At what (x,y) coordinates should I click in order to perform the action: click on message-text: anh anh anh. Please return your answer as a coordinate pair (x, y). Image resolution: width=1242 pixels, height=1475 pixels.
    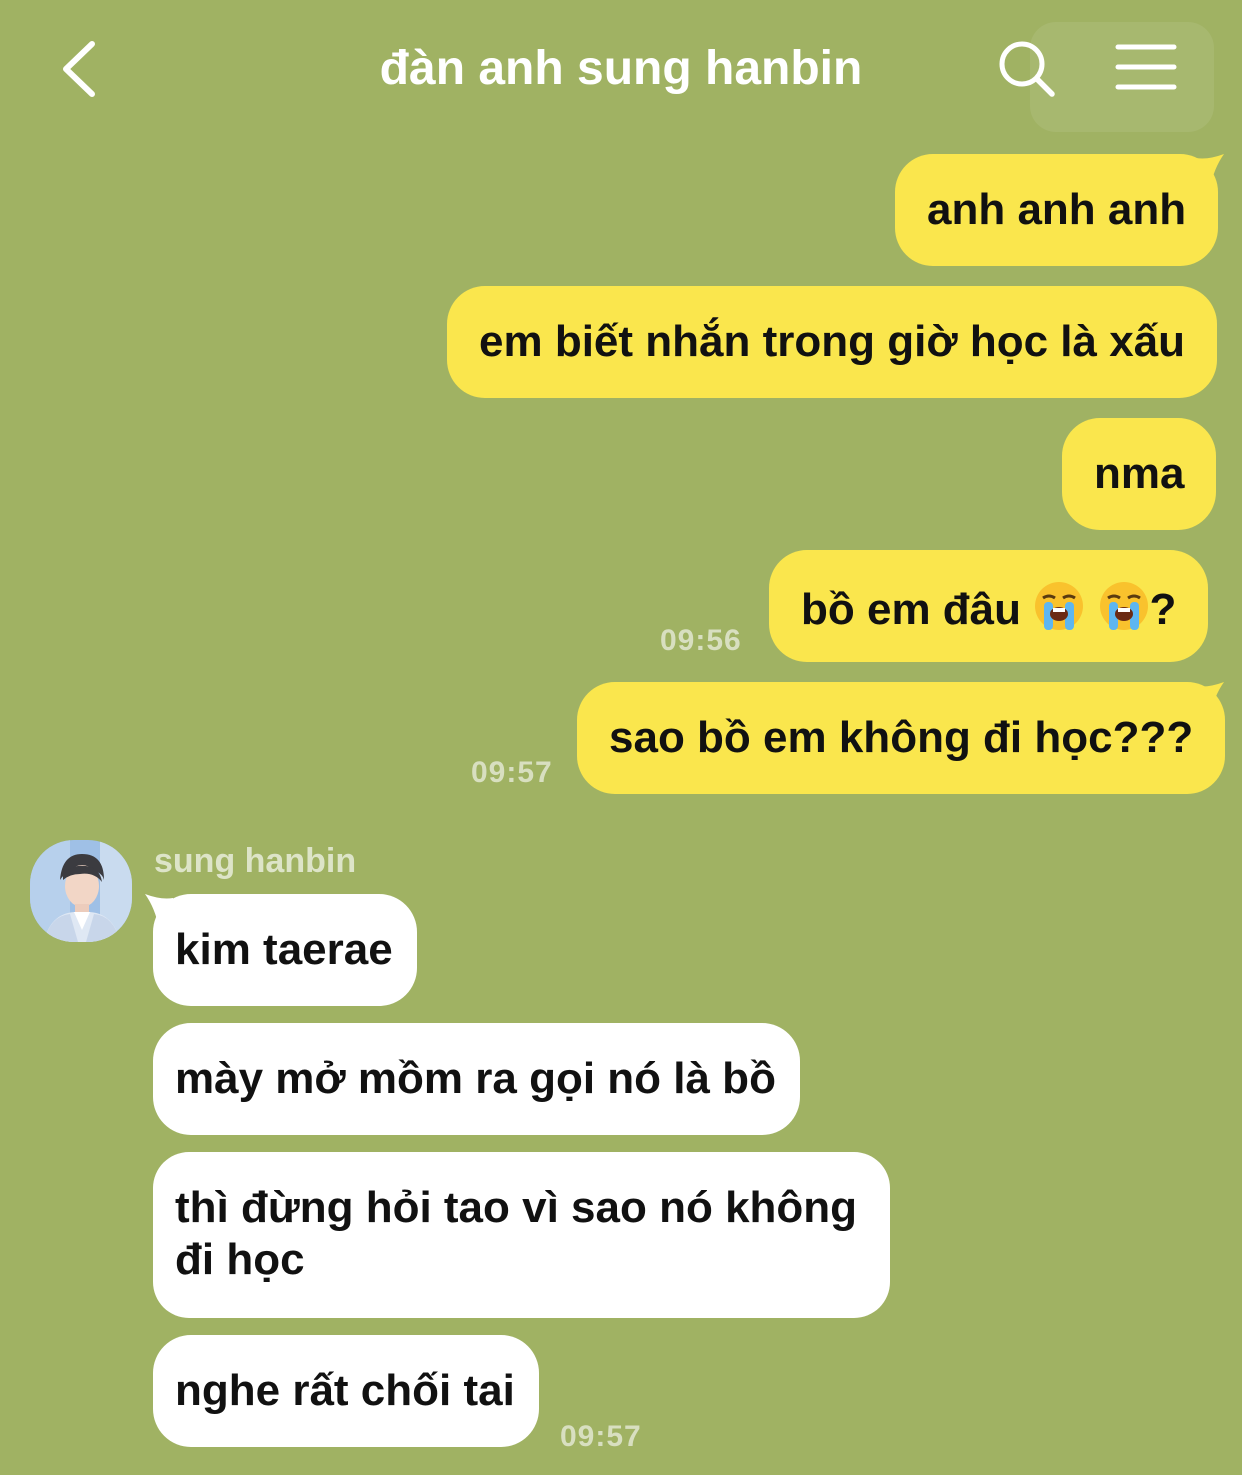
    Looking at the image, I should click on (1057, 209).